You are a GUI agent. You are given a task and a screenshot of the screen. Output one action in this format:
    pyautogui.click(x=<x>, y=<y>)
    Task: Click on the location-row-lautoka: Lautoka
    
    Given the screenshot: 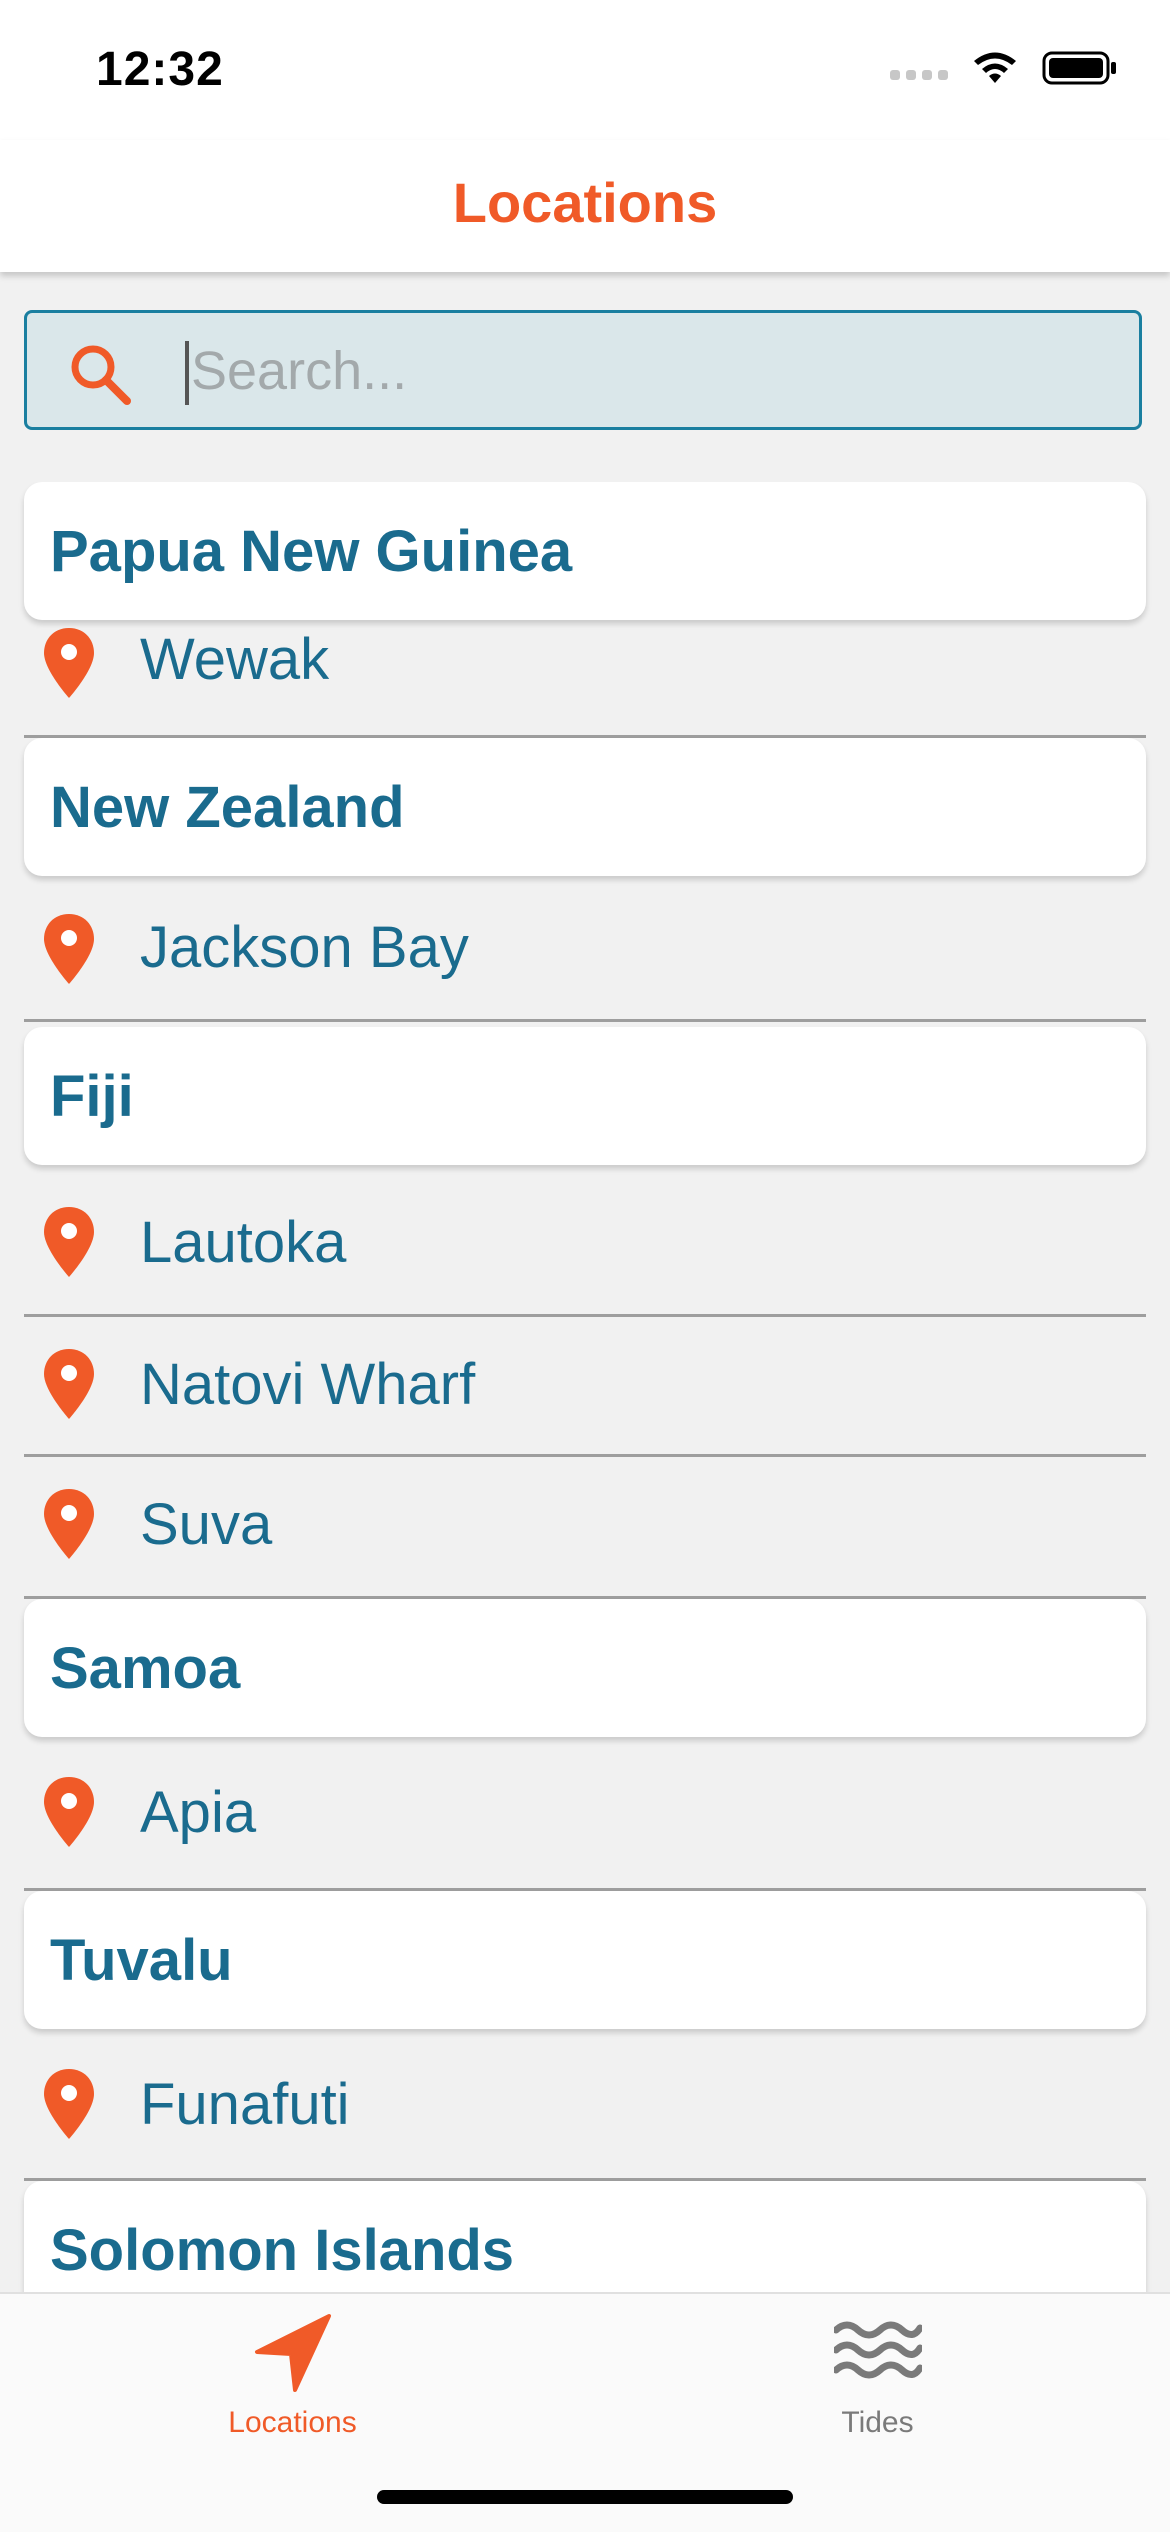 What is the action you would take?
    pyautogui.click(x=585, y=1241)
    